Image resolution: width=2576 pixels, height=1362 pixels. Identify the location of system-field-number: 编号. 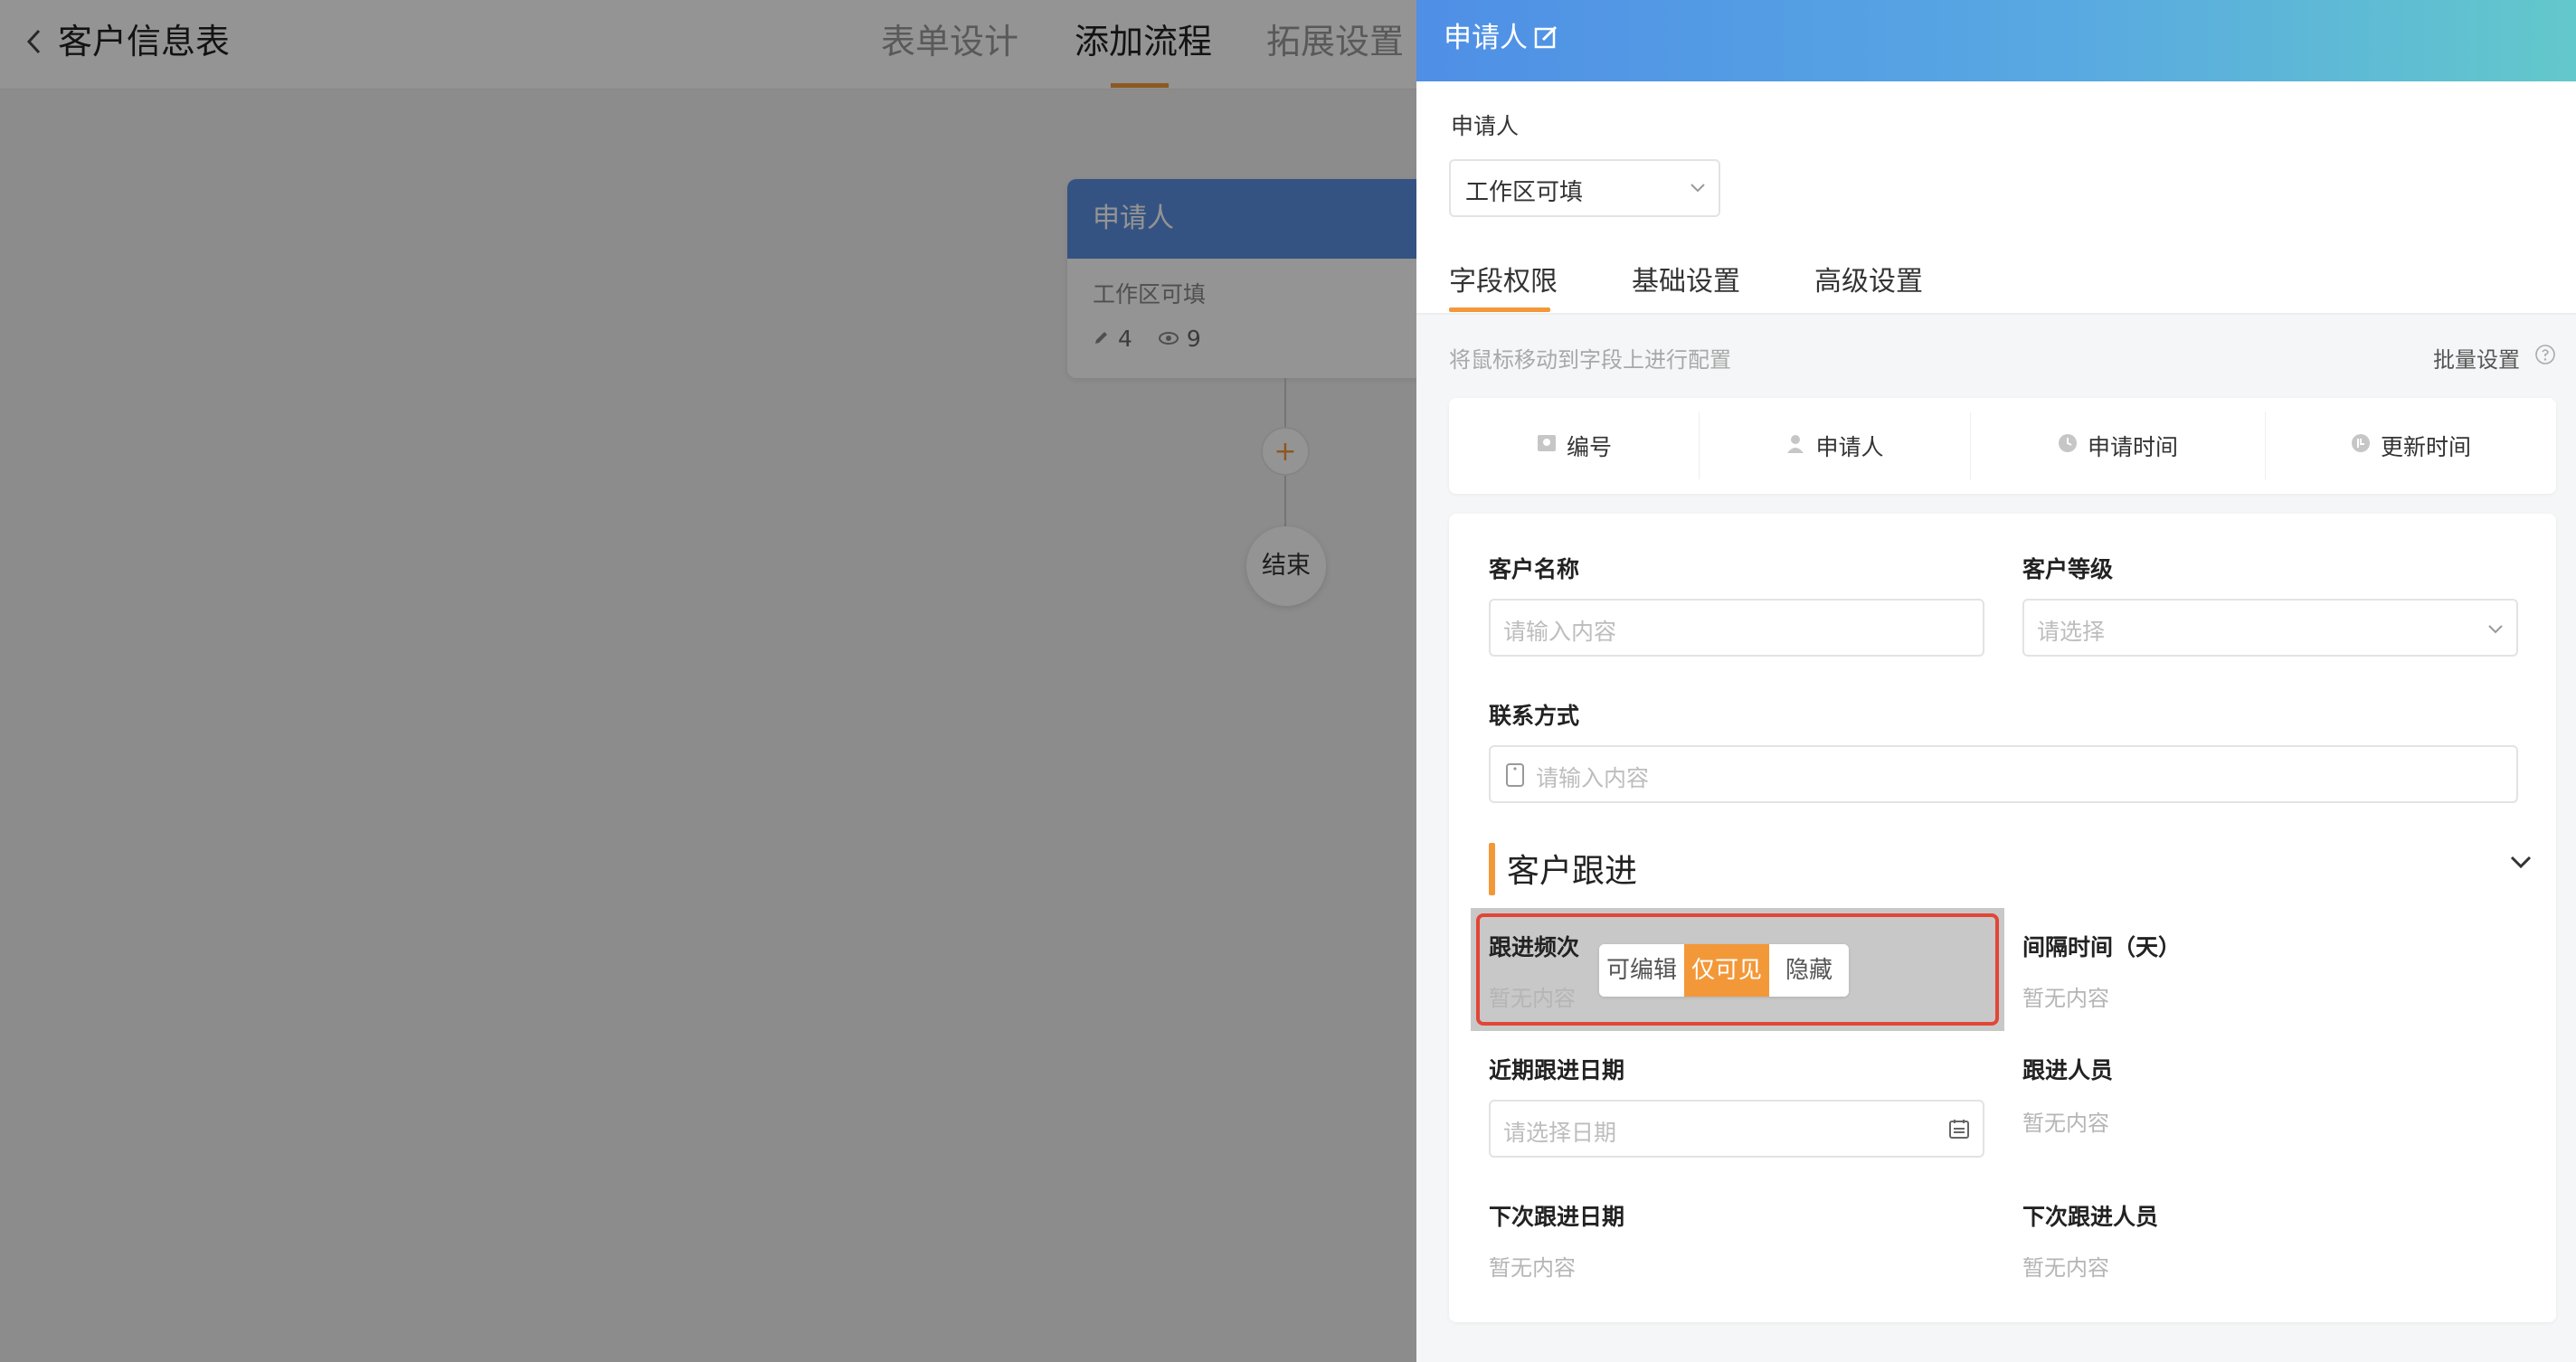
(1574, 446).